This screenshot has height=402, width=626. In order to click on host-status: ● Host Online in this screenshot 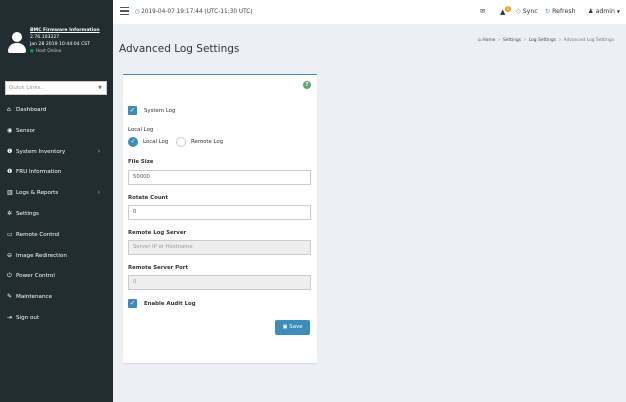, I will do `click(71, 51)`.